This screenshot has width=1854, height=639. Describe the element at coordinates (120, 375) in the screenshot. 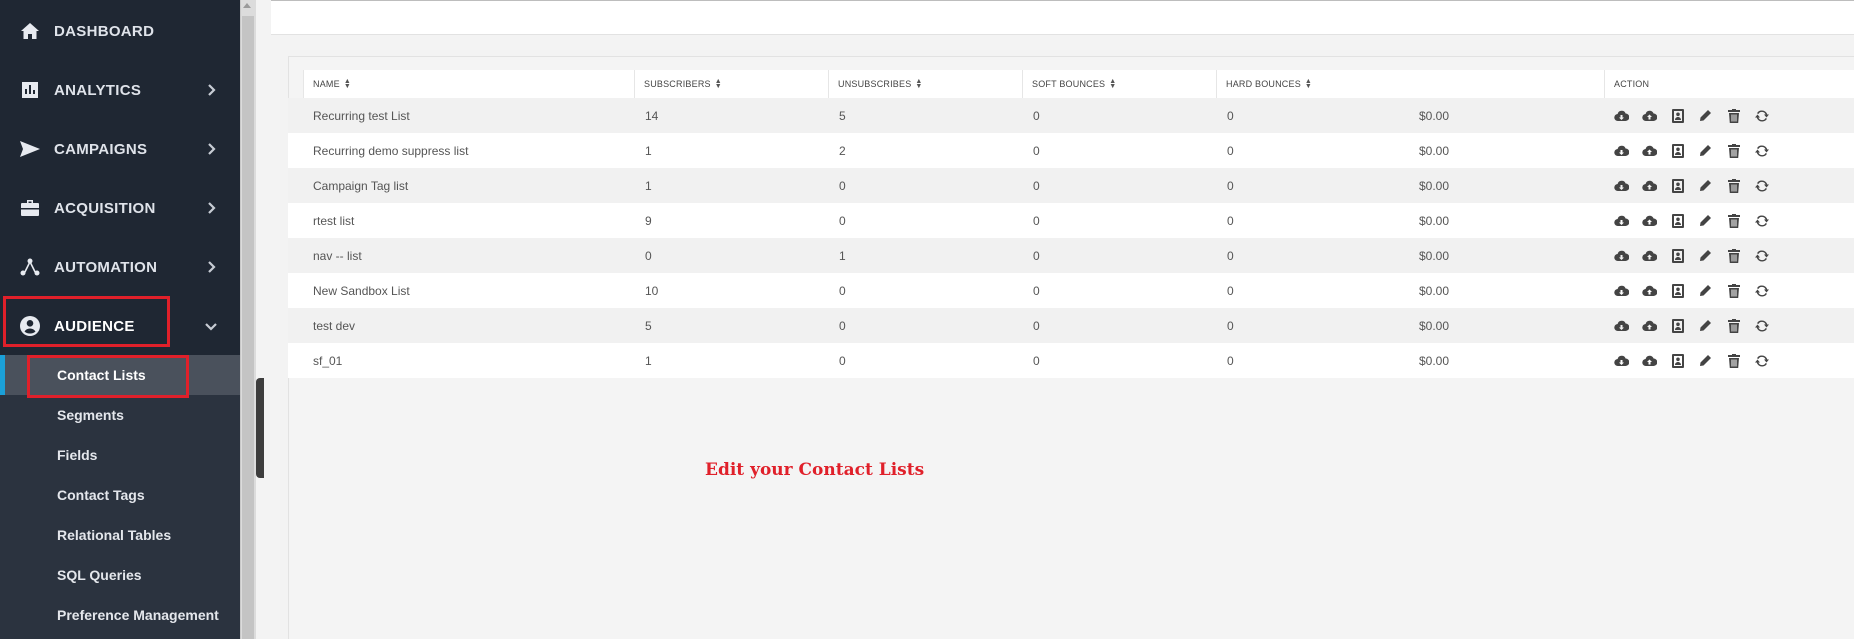

I see `submenu-item-contact-lists: Contact Lists` at that location.